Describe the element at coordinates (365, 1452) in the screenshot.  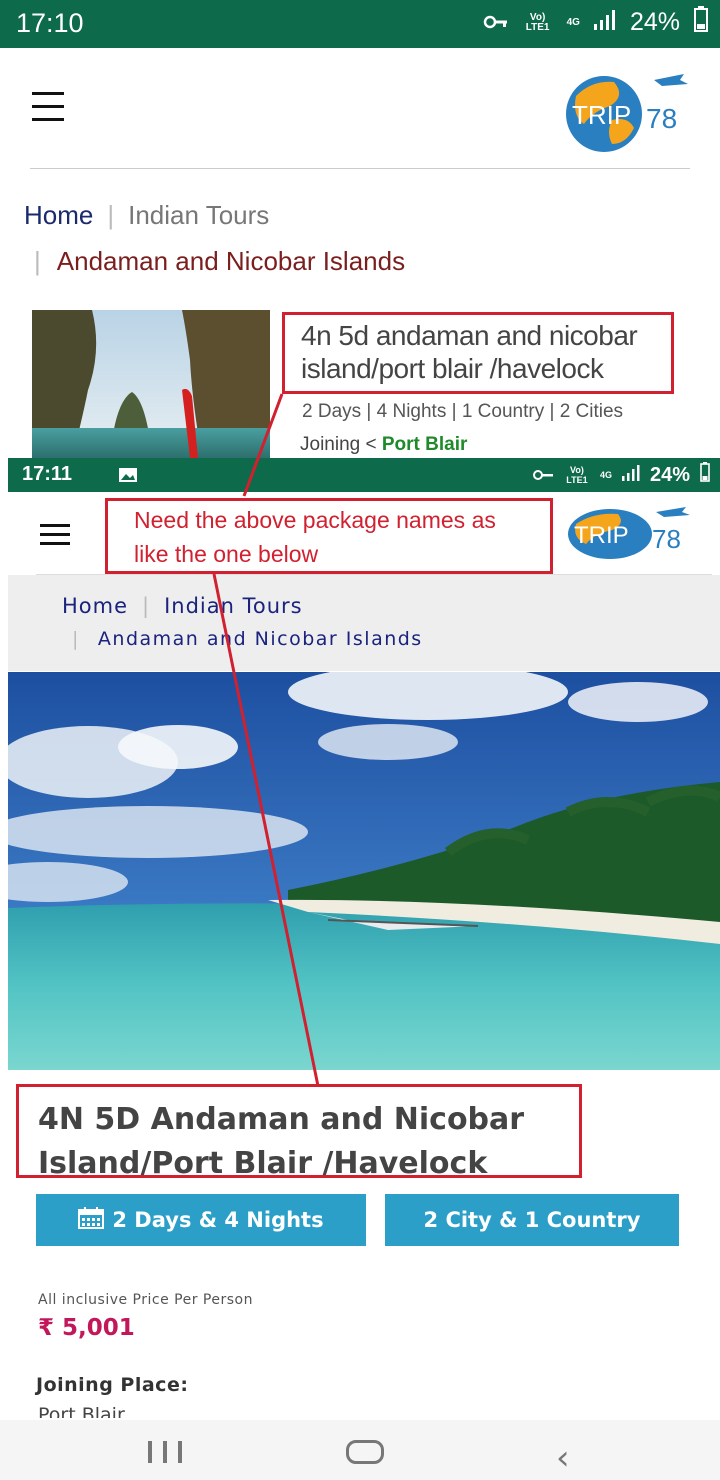
I see `home-icon` at that location.